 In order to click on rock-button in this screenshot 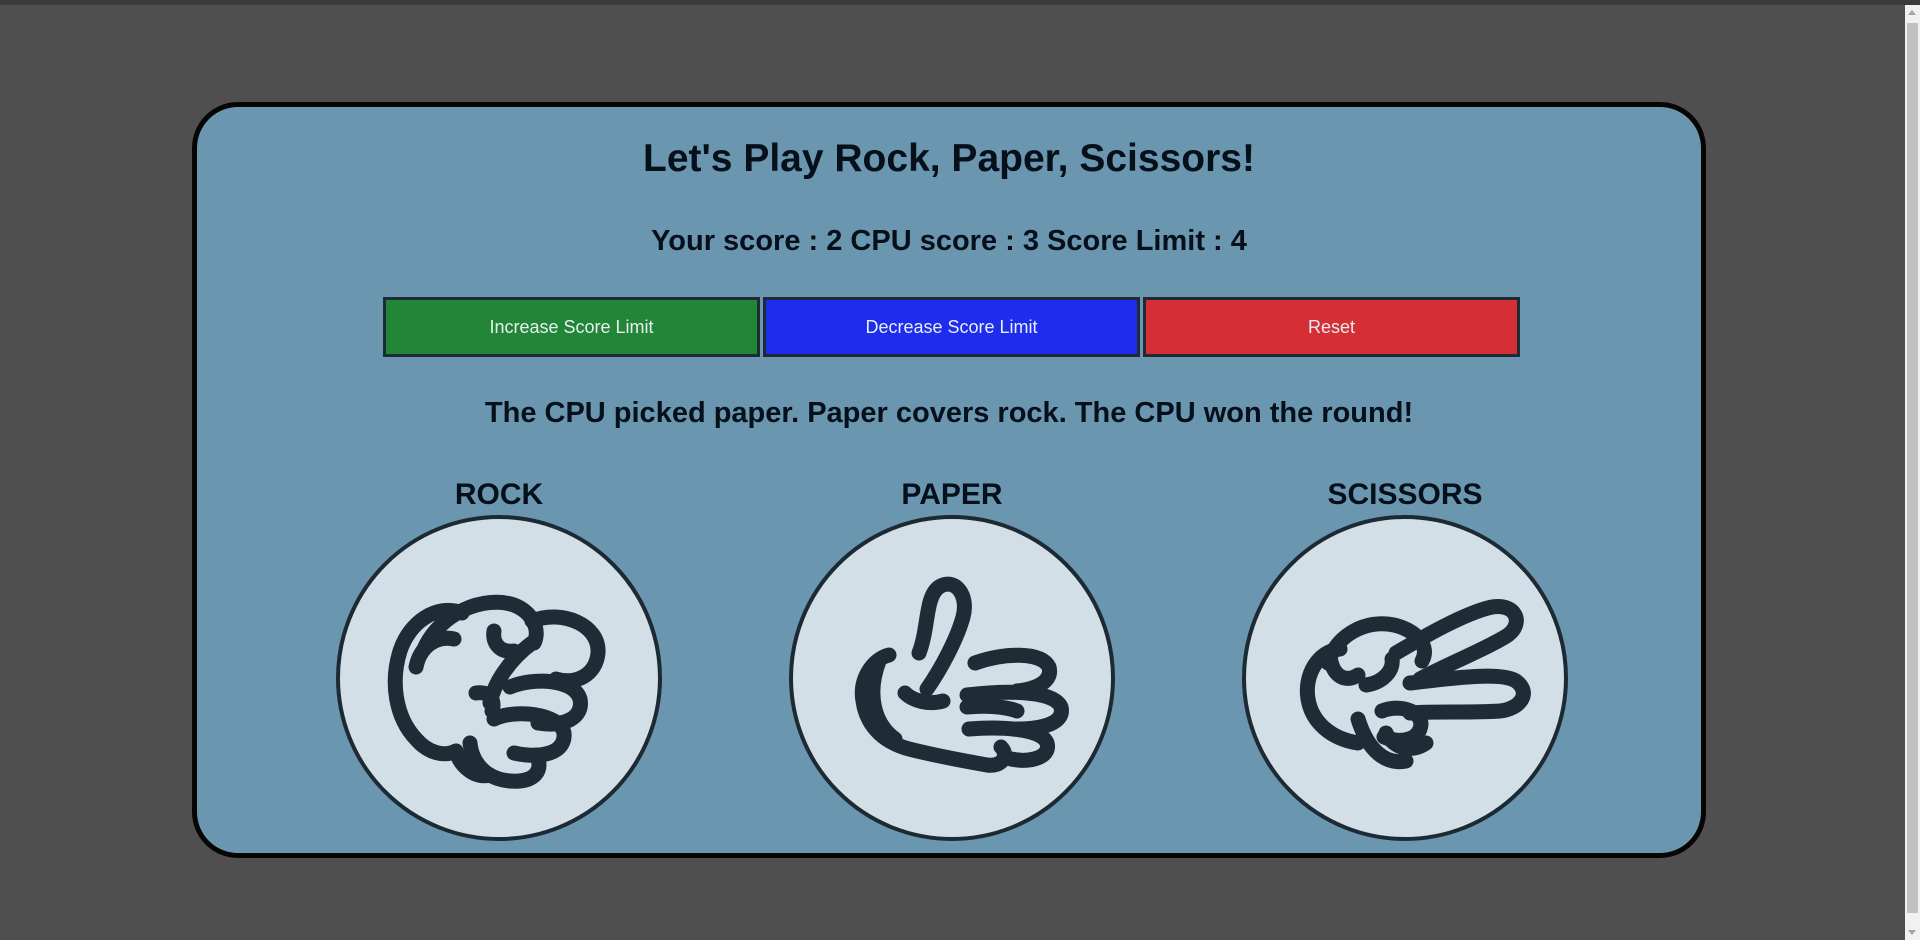, I will do `click(499, 678)`.